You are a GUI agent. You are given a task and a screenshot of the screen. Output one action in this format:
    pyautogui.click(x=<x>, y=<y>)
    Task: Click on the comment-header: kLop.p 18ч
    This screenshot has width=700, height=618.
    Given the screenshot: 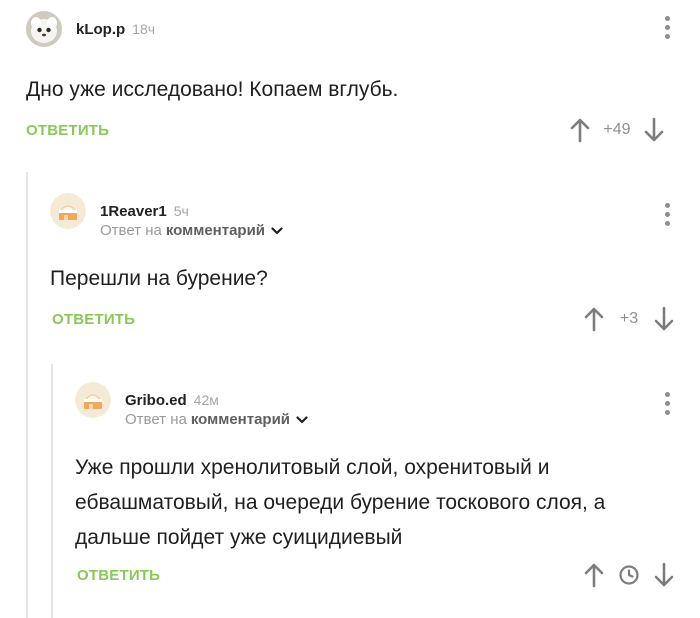 What is the action you would take?
    pyautogui.click(x=90, y=29)
    